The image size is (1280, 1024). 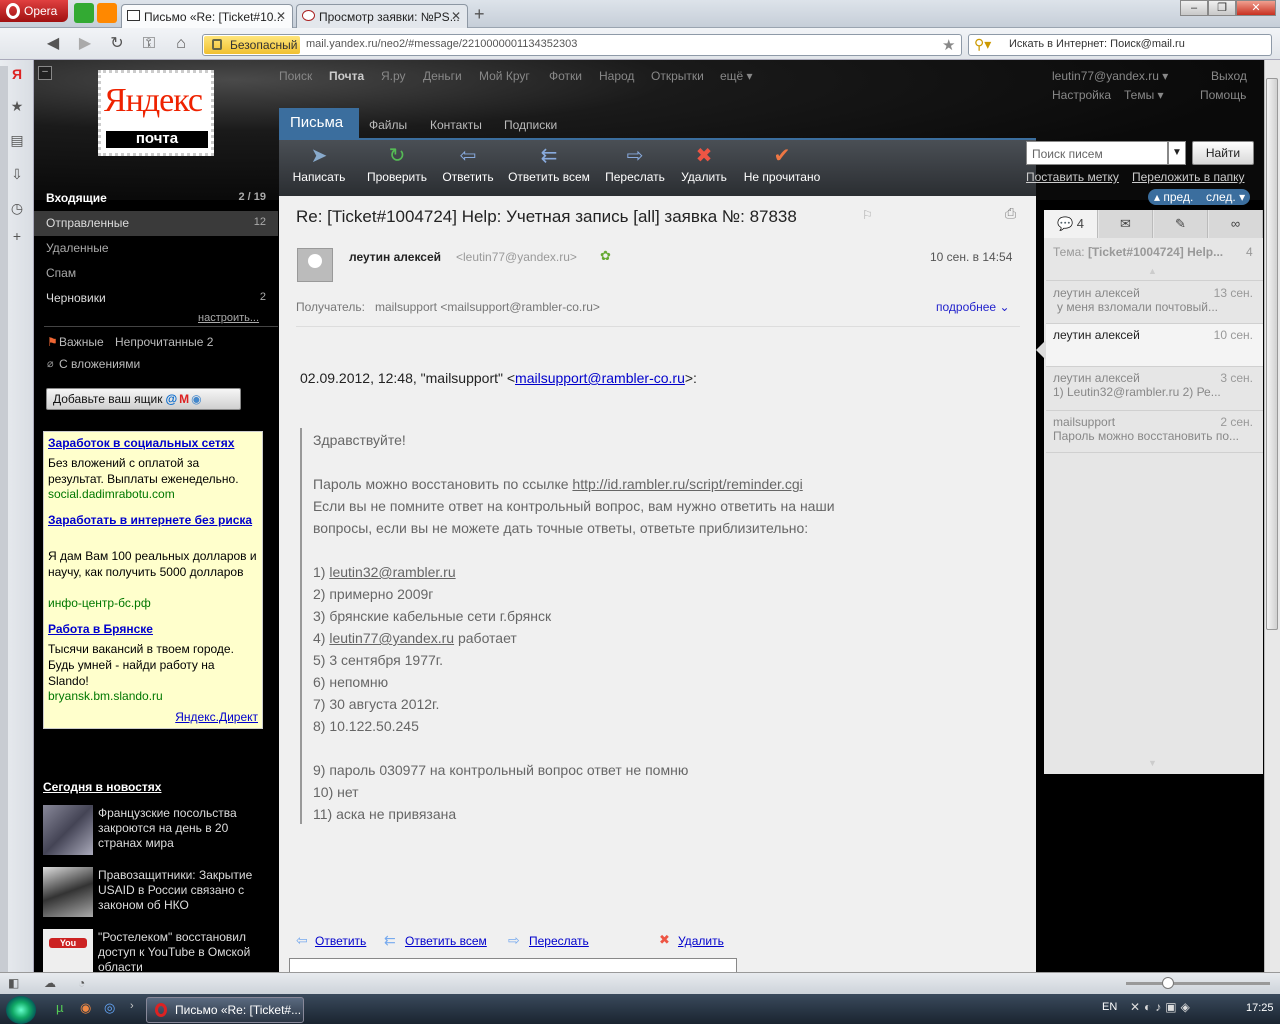 I want to click on yandex-panel-icon: Я, so click(x=17, y=75).